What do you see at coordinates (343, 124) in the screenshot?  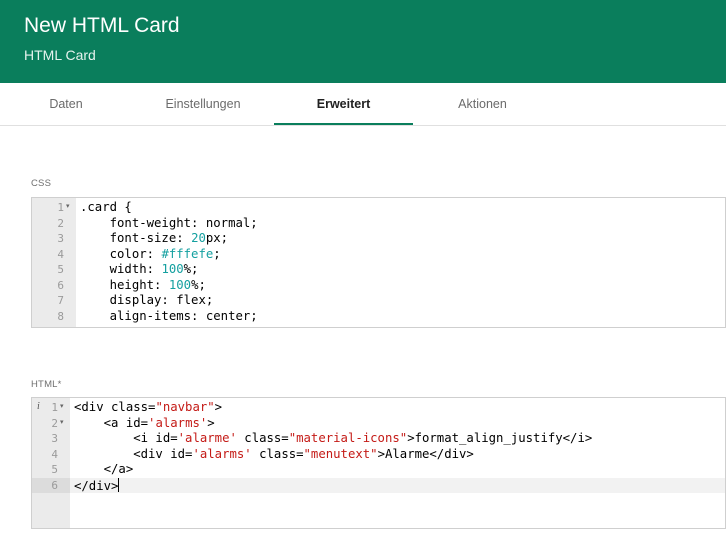 I see `active-tab-indicator` at bounding box center [343, 124].